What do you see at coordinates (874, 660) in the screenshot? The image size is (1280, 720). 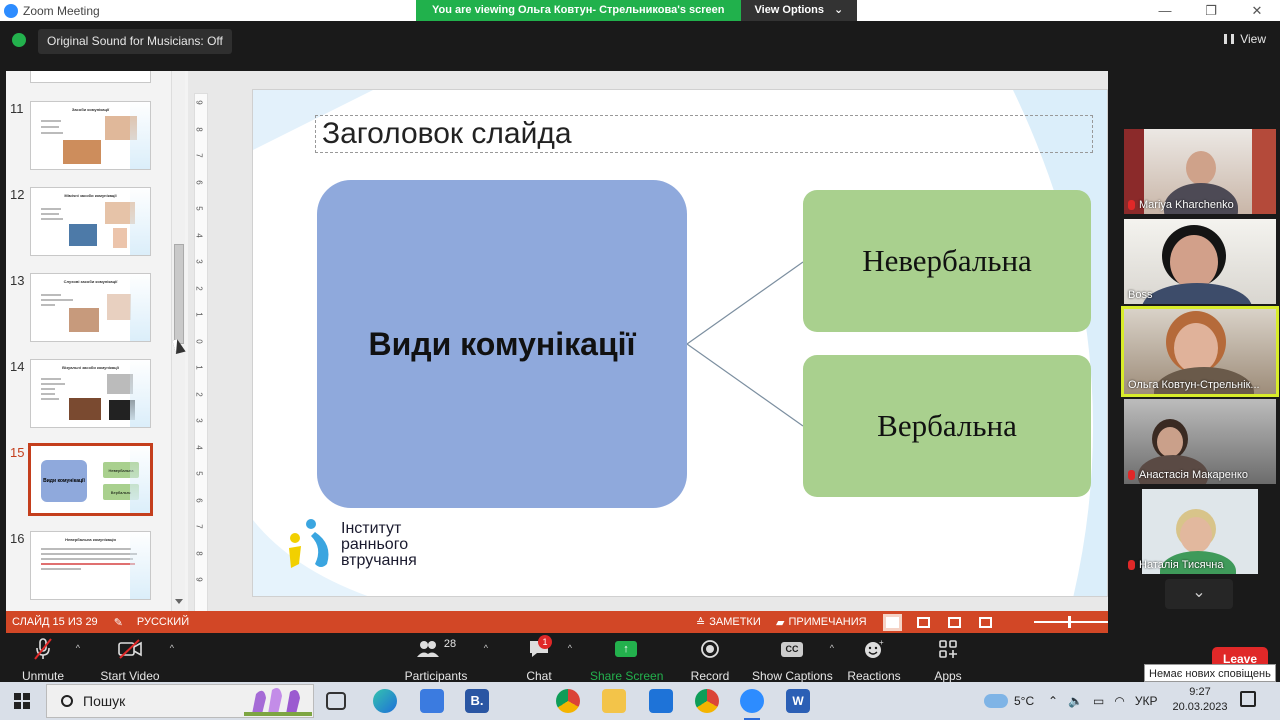 I see `reactions-button: + Reactions` at bounding box center [874, 660].